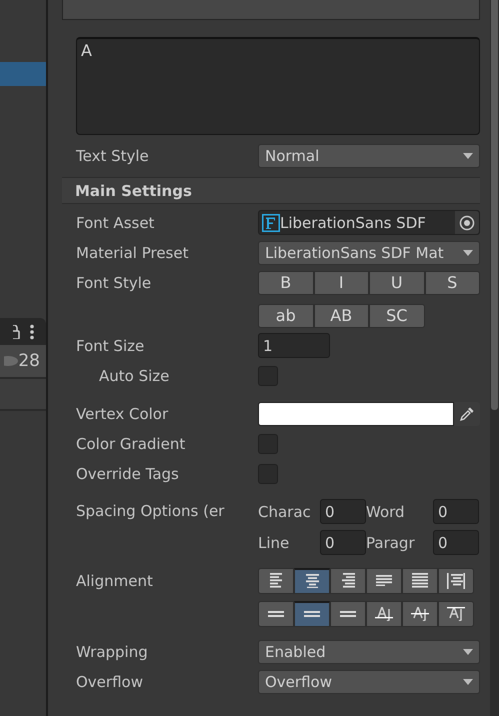 This screenshot has width=499, height=716. I want to click on field-label: Charac, so click(285, 511).